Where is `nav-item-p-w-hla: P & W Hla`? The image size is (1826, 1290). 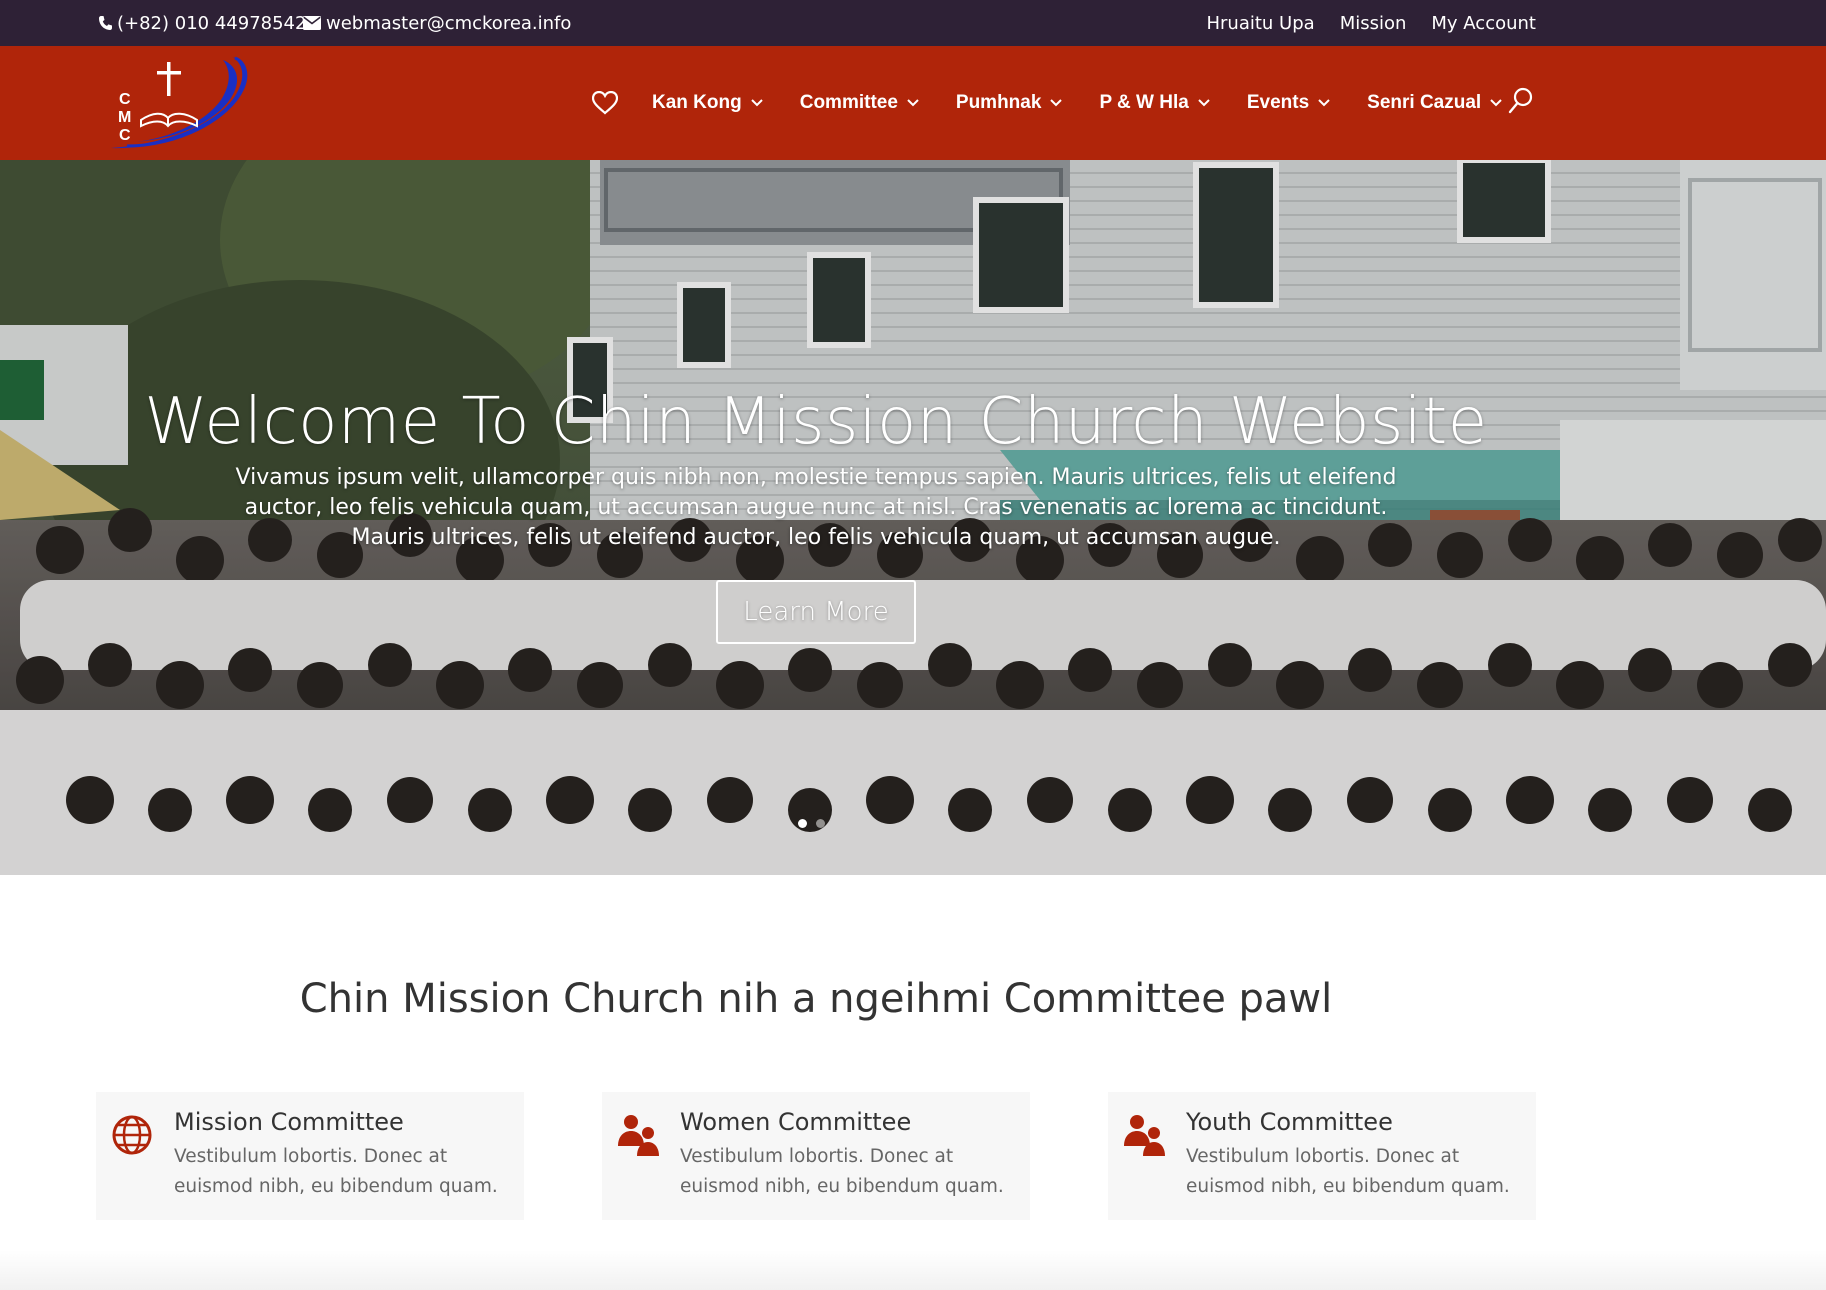 nav-item-p-w-hla: P & W Hla is located at coordinates (1154, 103).